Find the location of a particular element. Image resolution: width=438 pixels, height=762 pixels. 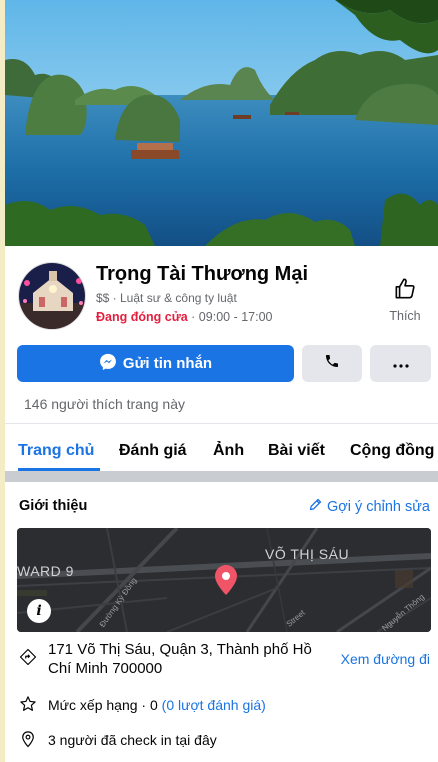

rating-text: Mức xếp hạng · 0 is located at coordinates (105, 705).